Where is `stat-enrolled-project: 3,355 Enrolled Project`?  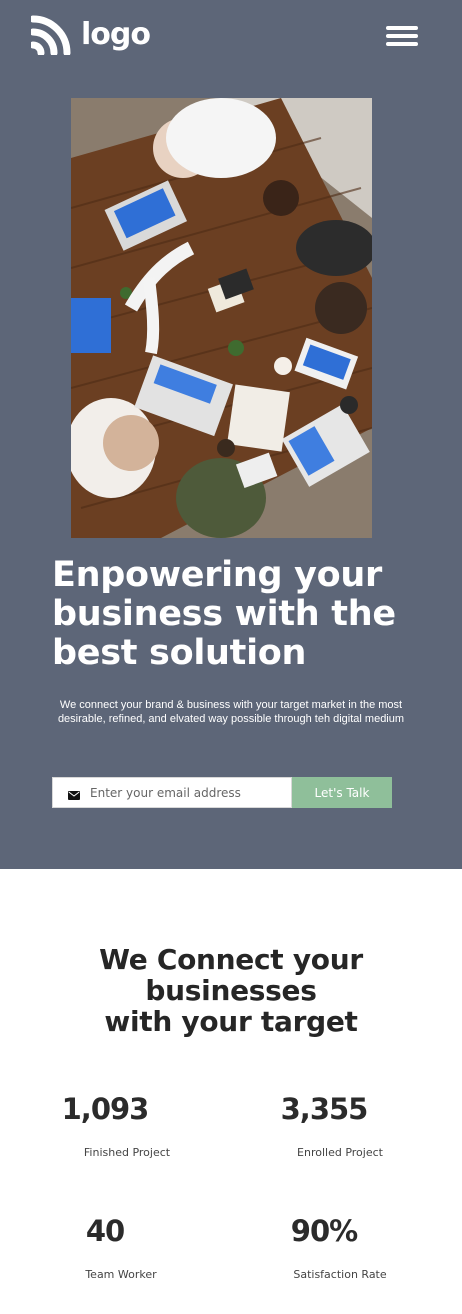 stat-enrolled-project: 3,355 Enrolled Project is located at coordinates (324, 1125).